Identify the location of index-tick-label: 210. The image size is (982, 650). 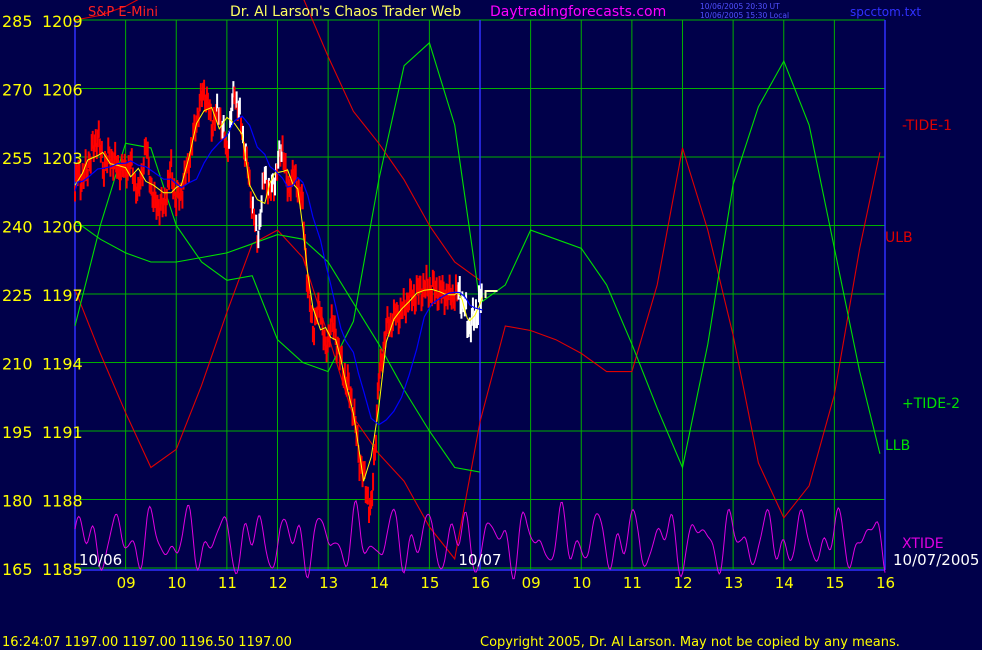
(17, 364).